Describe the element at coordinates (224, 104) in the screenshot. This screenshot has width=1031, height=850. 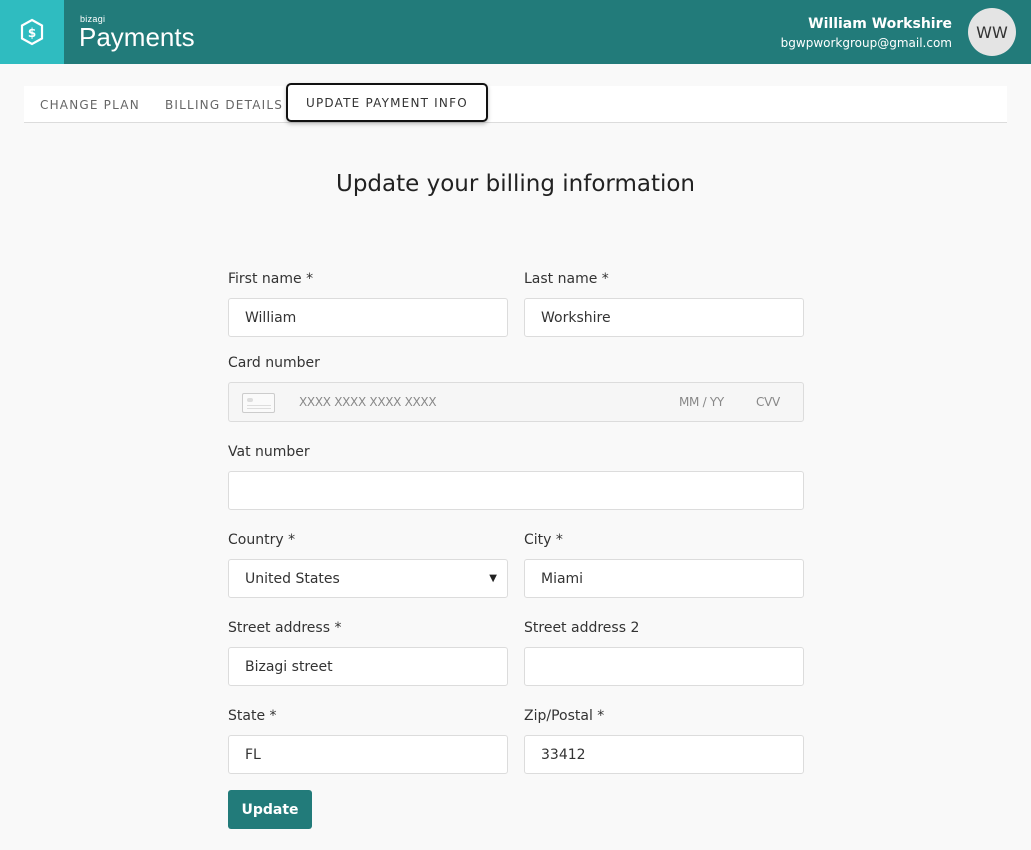
I see `tab-billing-details: BILLING DETAILS` at that location.